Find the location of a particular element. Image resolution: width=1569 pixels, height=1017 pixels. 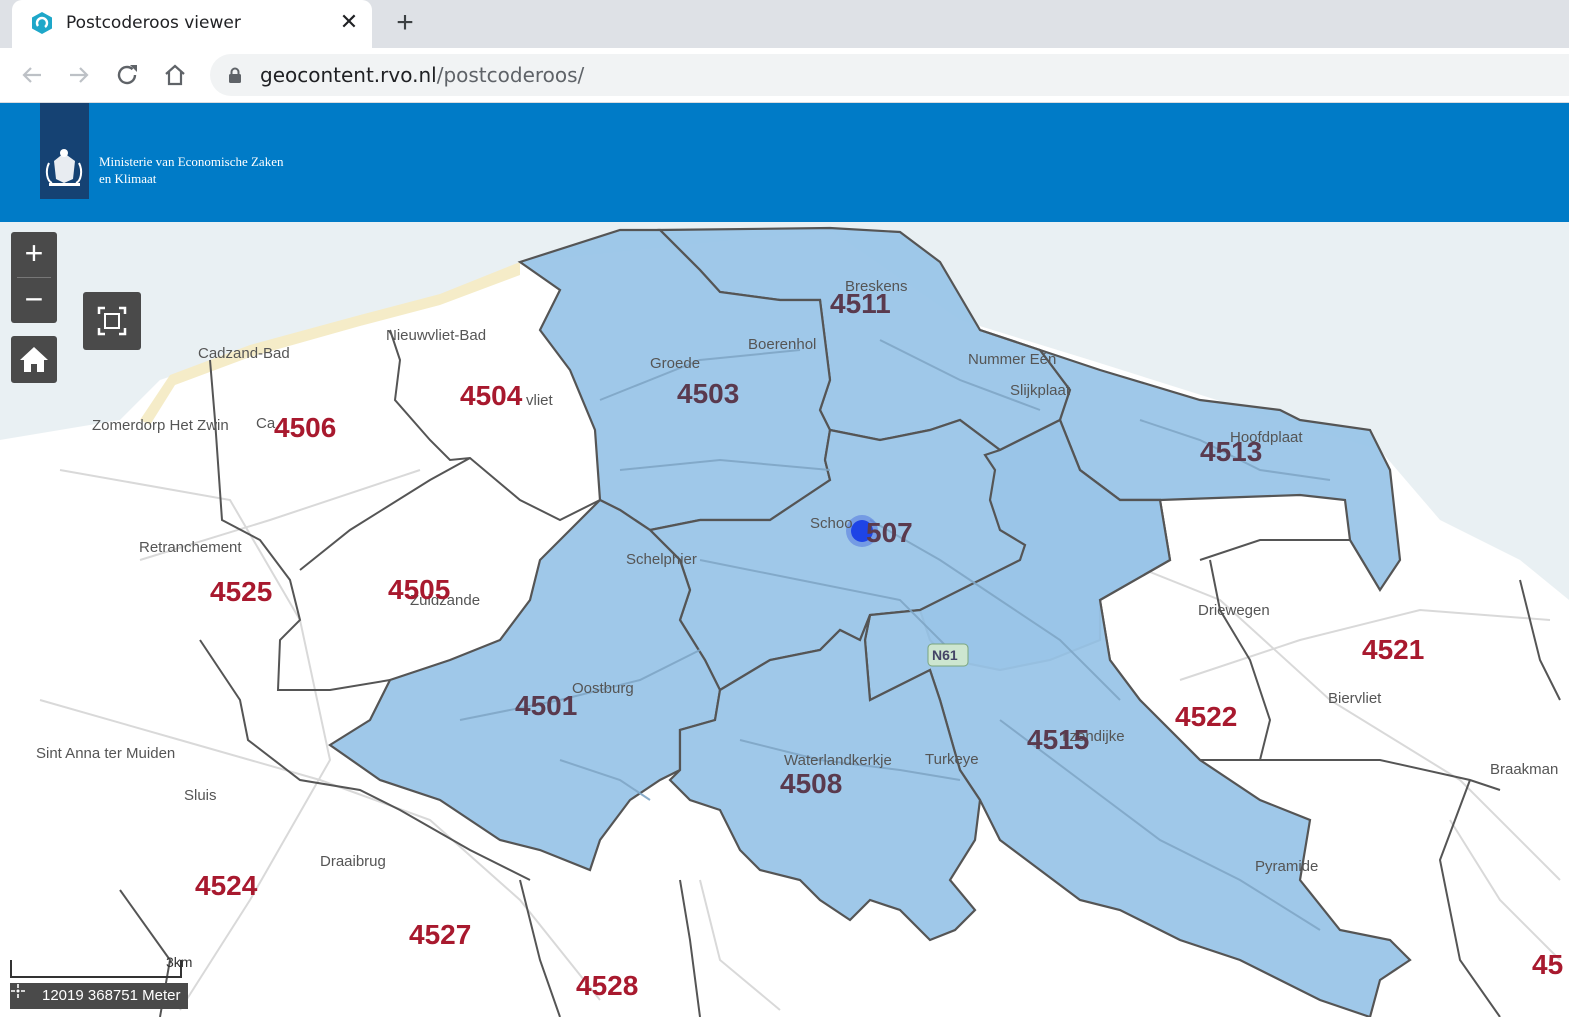

home-extent-button is located at coordinates (34, 359).